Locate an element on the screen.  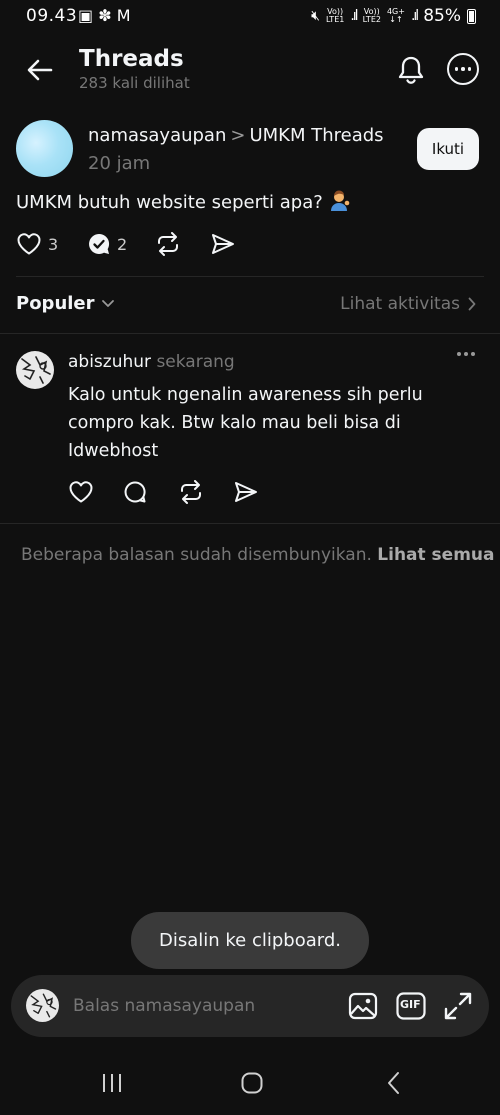
home-button is located at coordinates (252, 1083).